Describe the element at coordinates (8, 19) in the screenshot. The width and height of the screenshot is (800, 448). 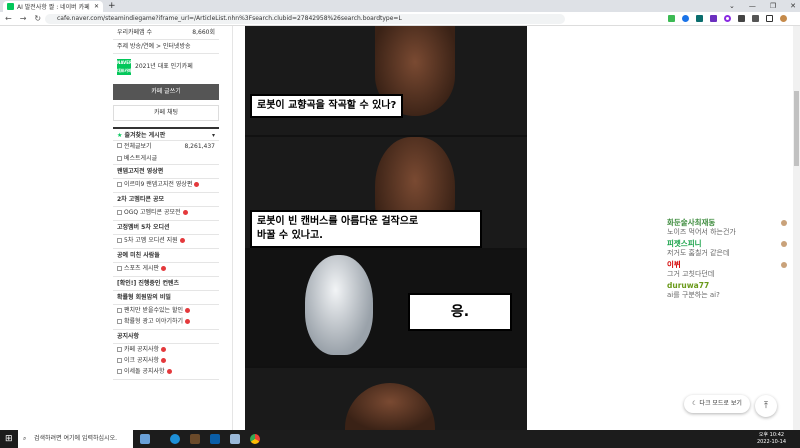
I see `back-icon: ←` at that location.